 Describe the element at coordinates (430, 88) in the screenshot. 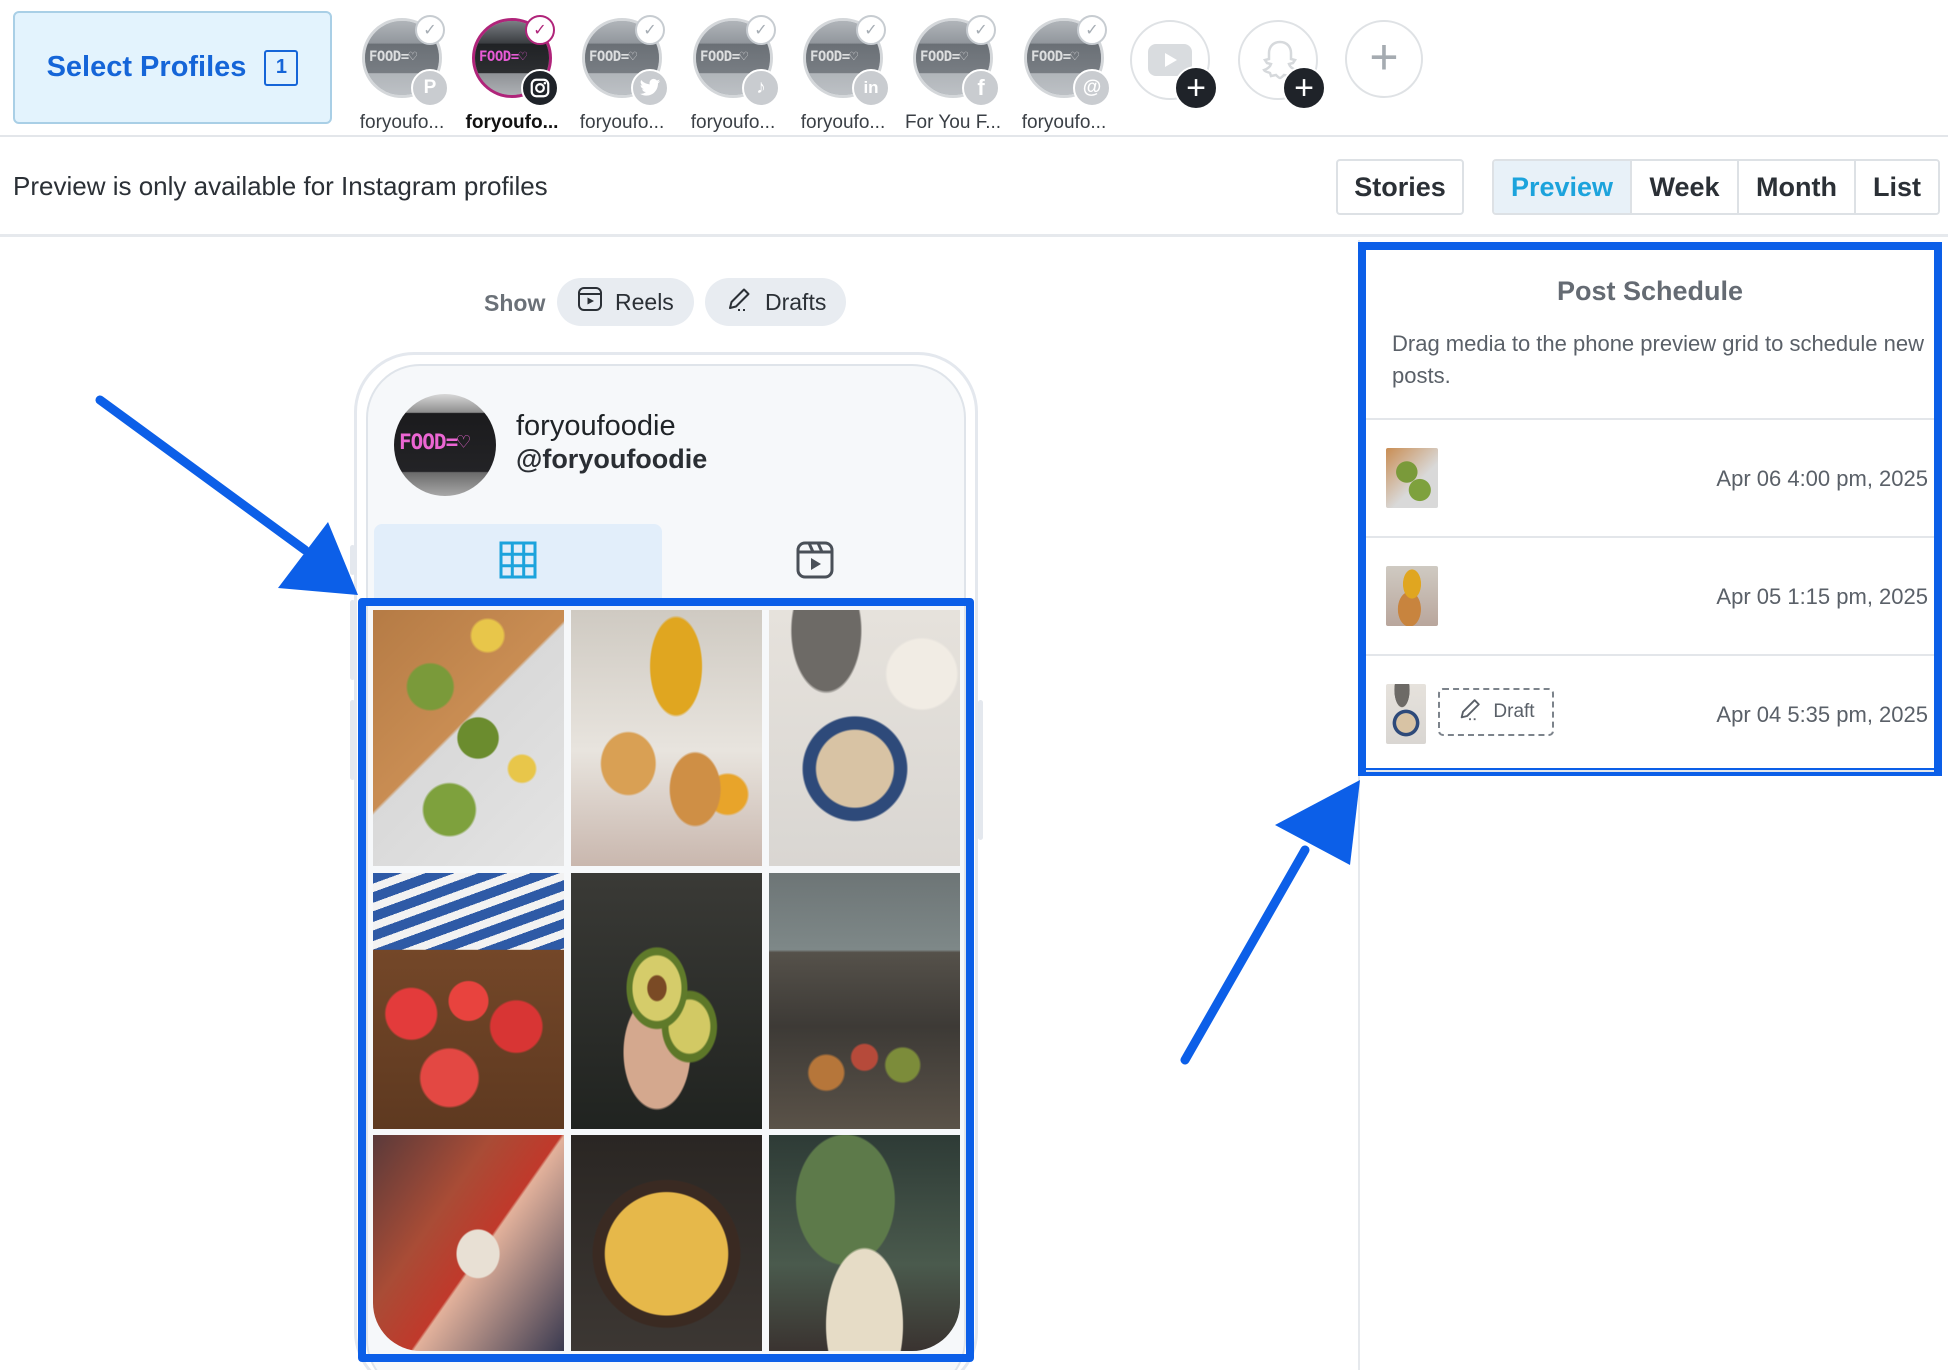

I see `pinterest-icon: P` at that location.